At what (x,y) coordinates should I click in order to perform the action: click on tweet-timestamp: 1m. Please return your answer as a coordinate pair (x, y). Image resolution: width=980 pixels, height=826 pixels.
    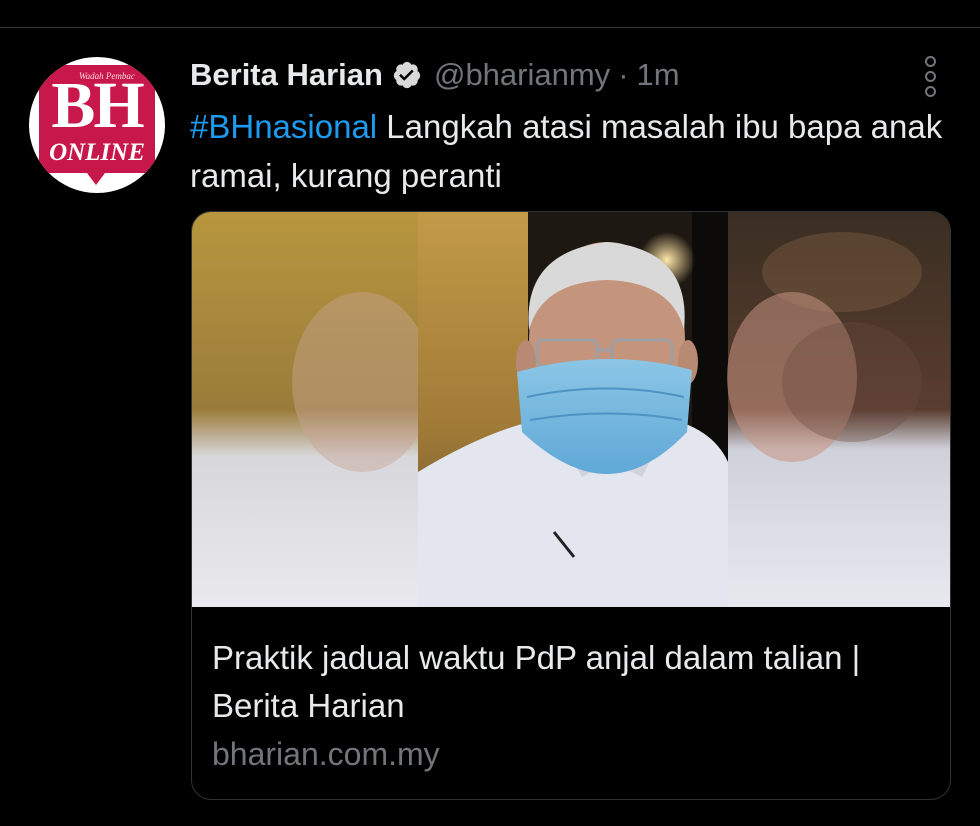
    Looking at the image, I should click on (658, 75).